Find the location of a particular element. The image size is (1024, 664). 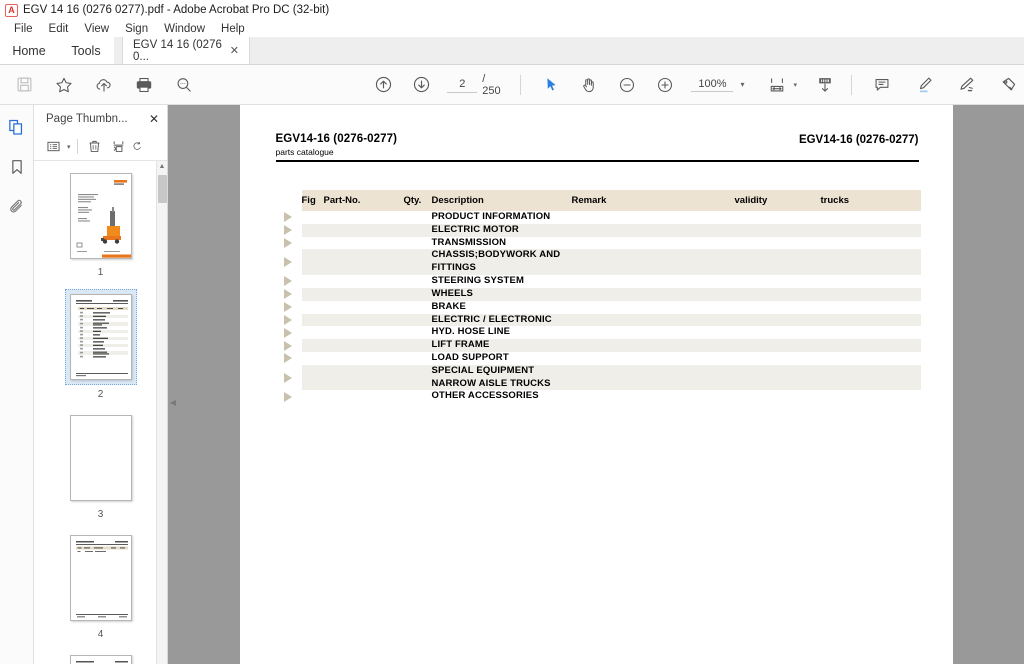

table-cell-description: CHASSIS;BODYWORK AND FITTINGS is located at coordinates (501, 262).